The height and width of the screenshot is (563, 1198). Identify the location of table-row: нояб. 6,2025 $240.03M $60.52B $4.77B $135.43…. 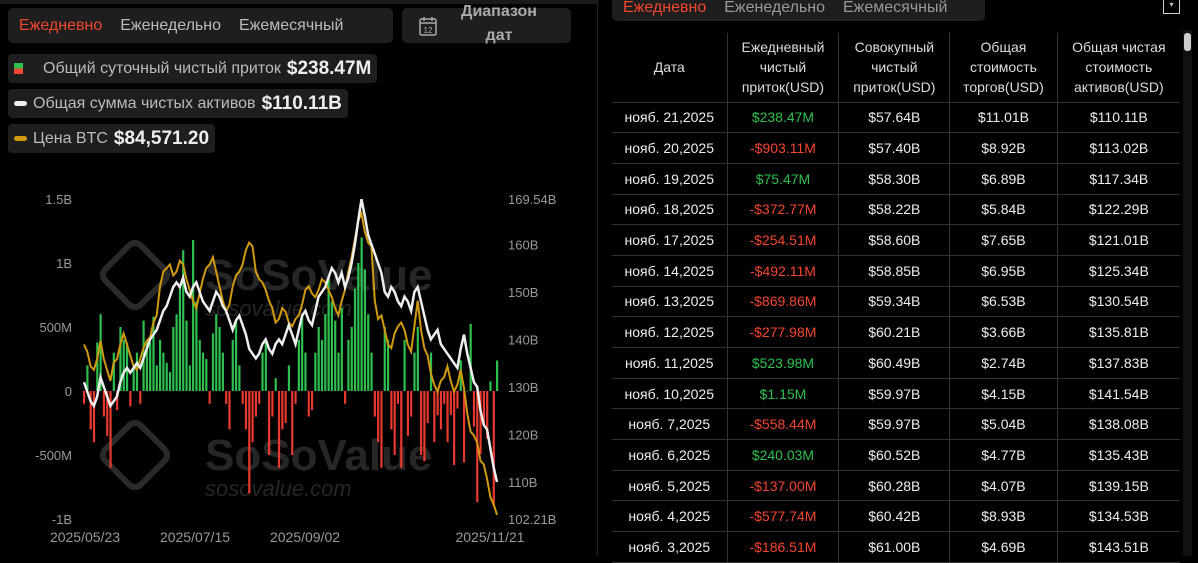
(896, 455).